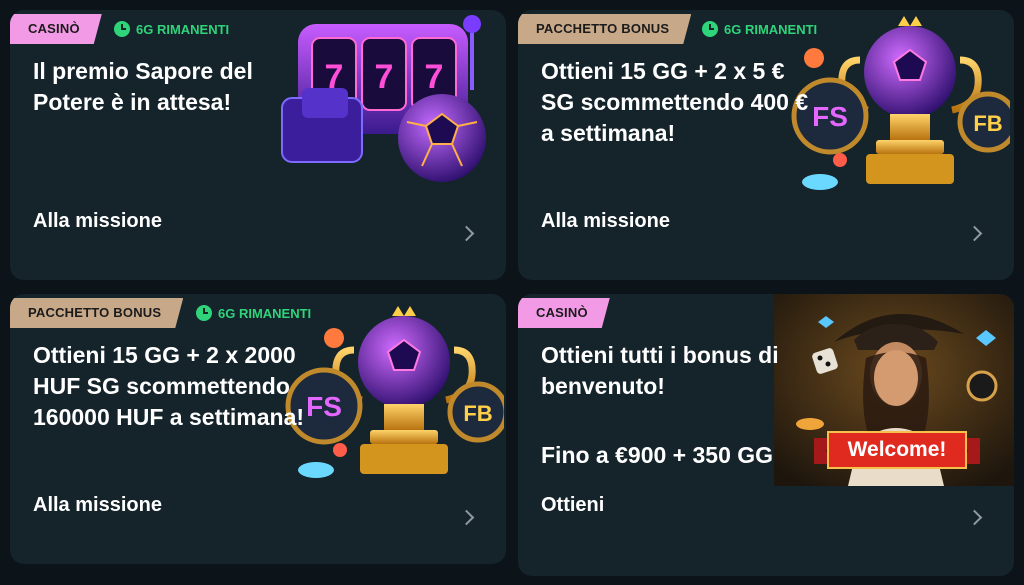  Describe the element at coordinates (143, 86) in the screenshot. I see `card-title: Il premio Sapore del Potere è in attesa!` at that location.